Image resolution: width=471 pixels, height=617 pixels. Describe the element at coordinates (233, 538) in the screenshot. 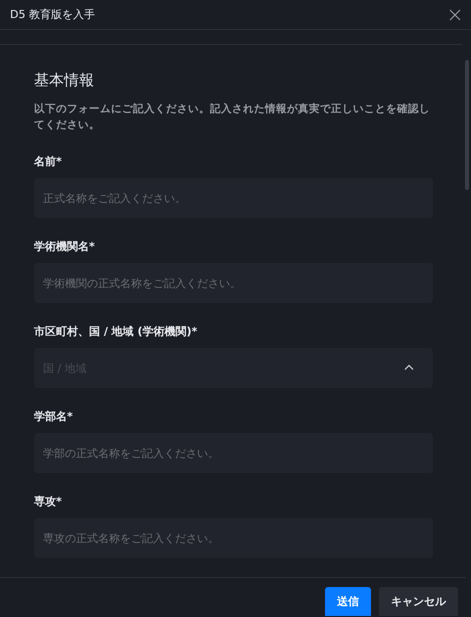

I see `input-field: 専攻の正式名称をご記入ください。` at that location.